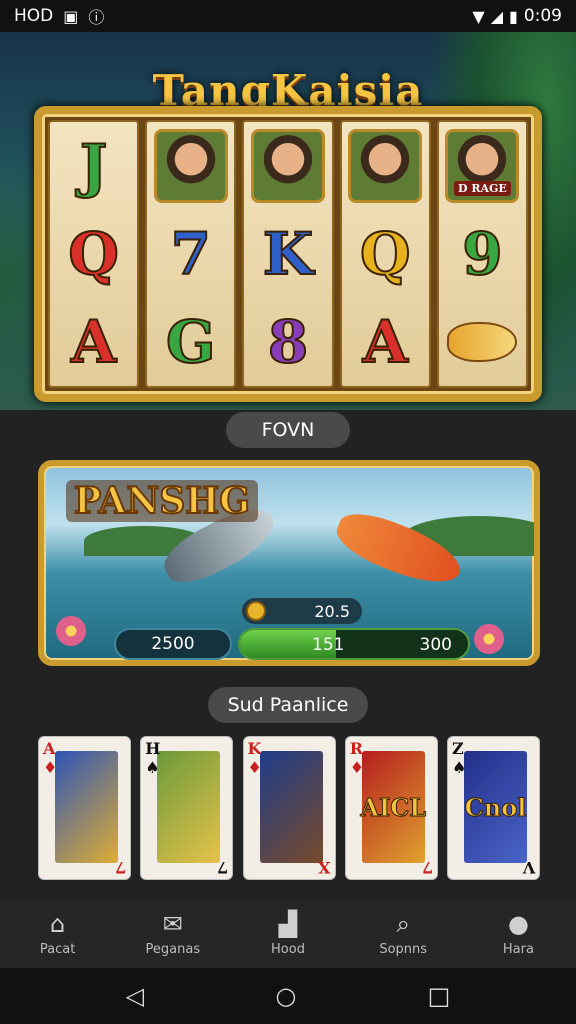  Describe the element at coordinates (93, 166) in the screenshot. I see `reel-symbol: J` at that location.